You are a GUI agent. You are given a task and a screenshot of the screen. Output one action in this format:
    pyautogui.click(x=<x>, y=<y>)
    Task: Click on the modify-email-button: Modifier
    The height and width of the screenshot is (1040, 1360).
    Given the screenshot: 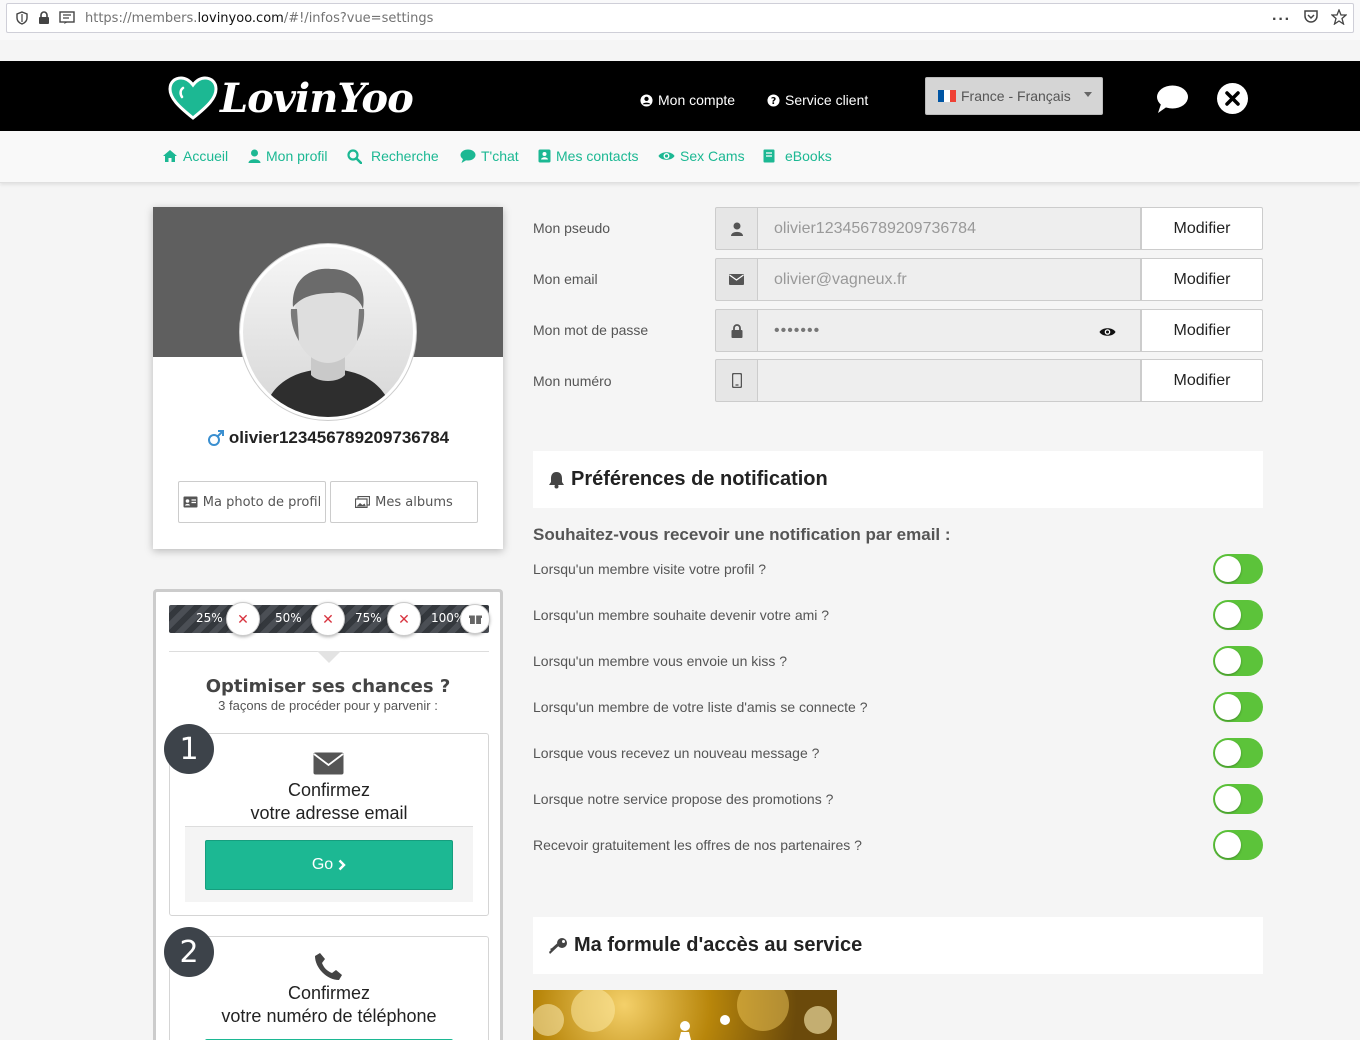 What is the action you would take?
    pyautogui.click(x=1202, y=279)
    